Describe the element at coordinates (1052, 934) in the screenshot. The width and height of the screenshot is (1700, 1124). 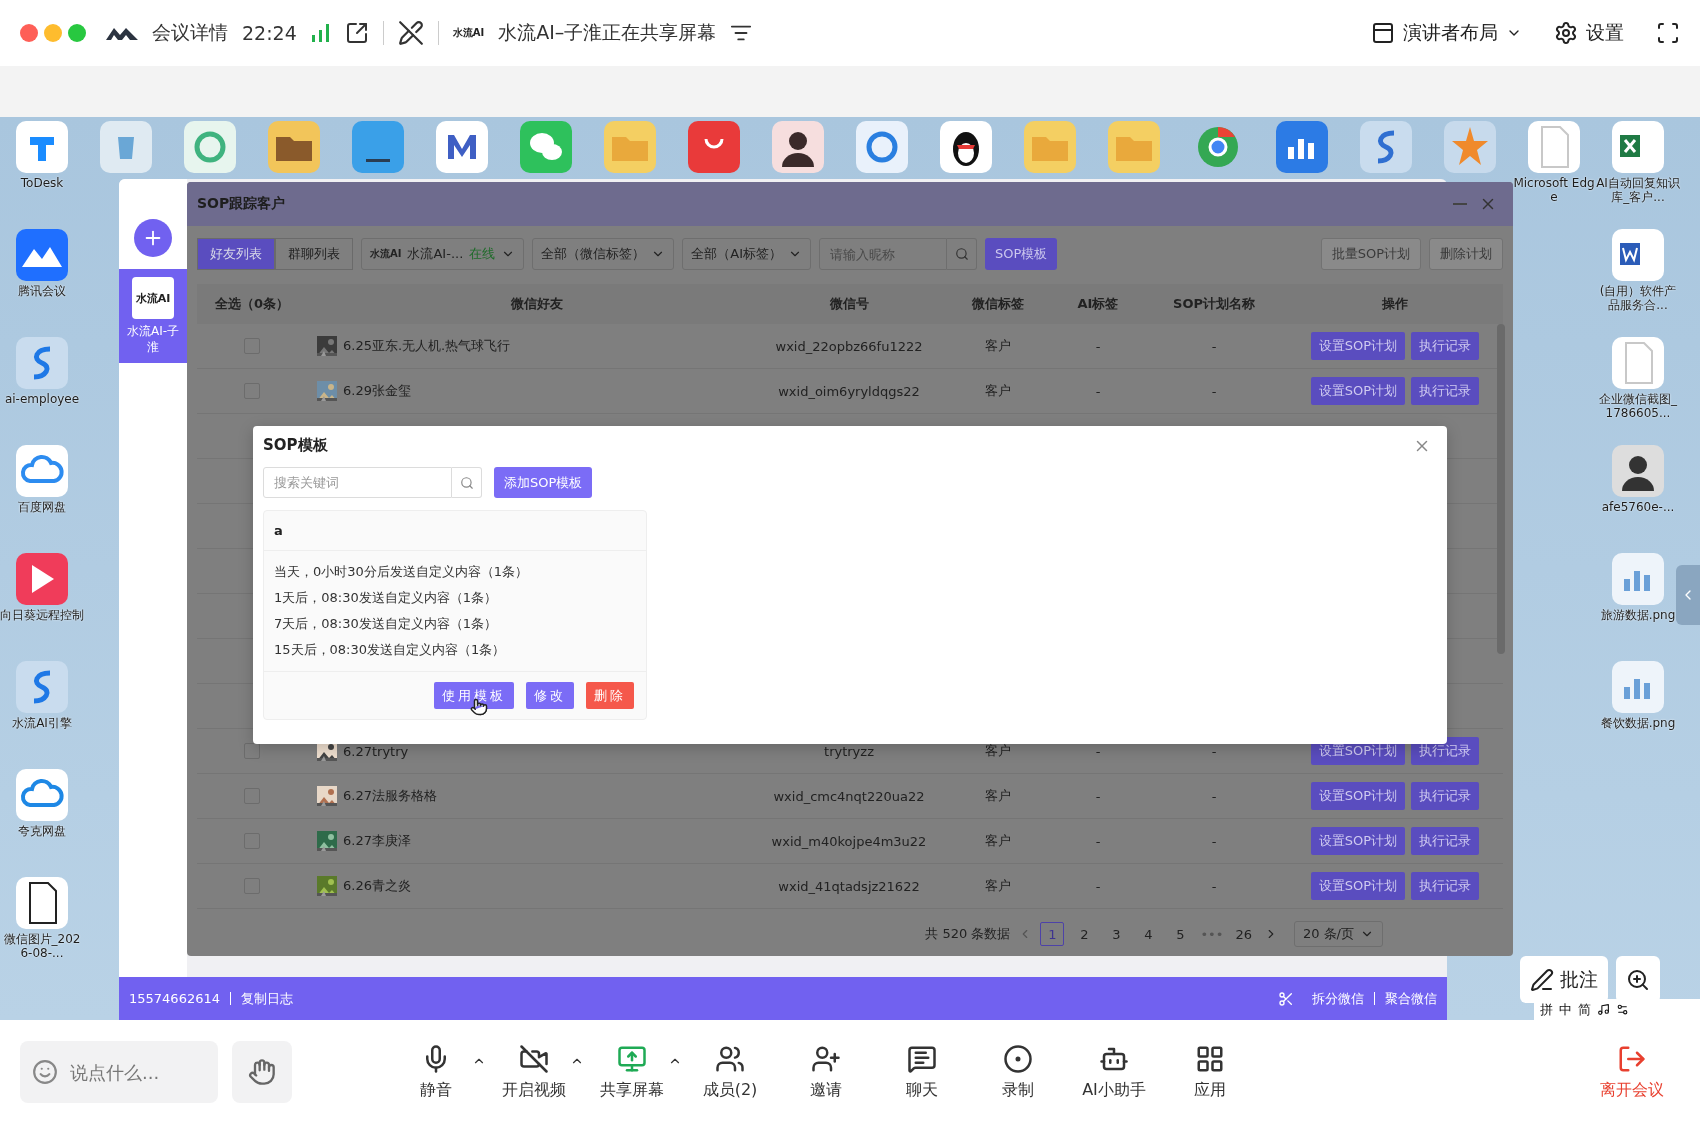
I see `page-button: 1` at that location.